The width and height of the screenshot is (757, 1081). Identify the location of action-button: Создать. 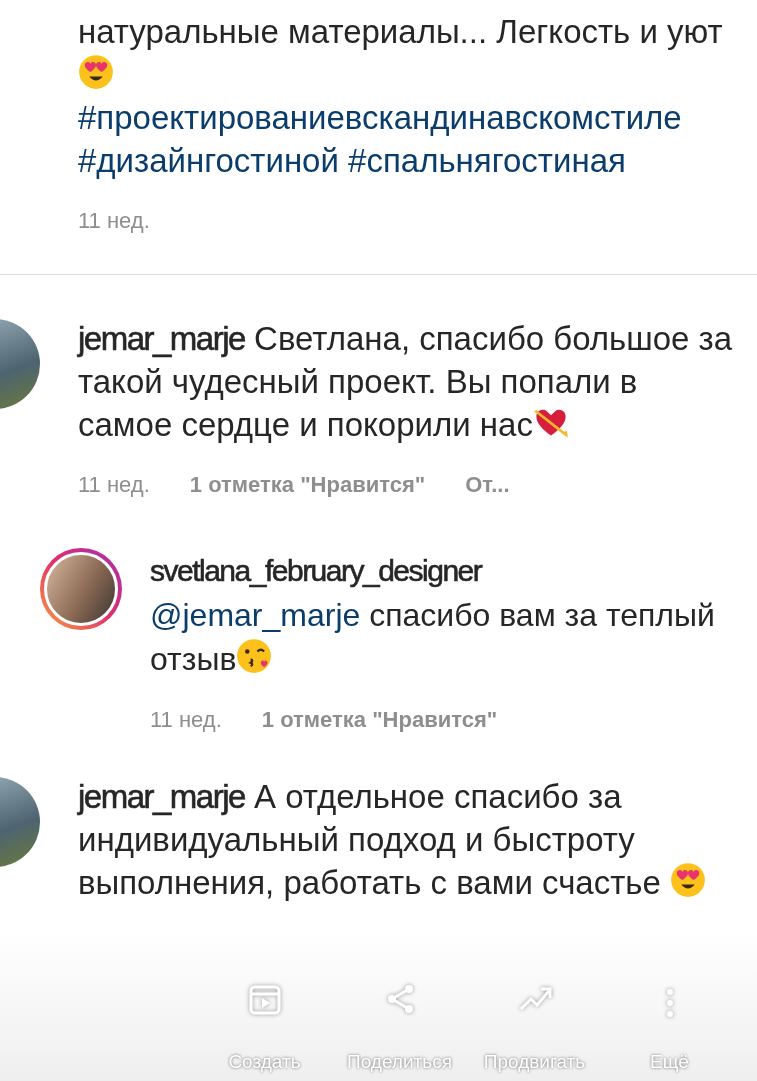
(264, 1002).